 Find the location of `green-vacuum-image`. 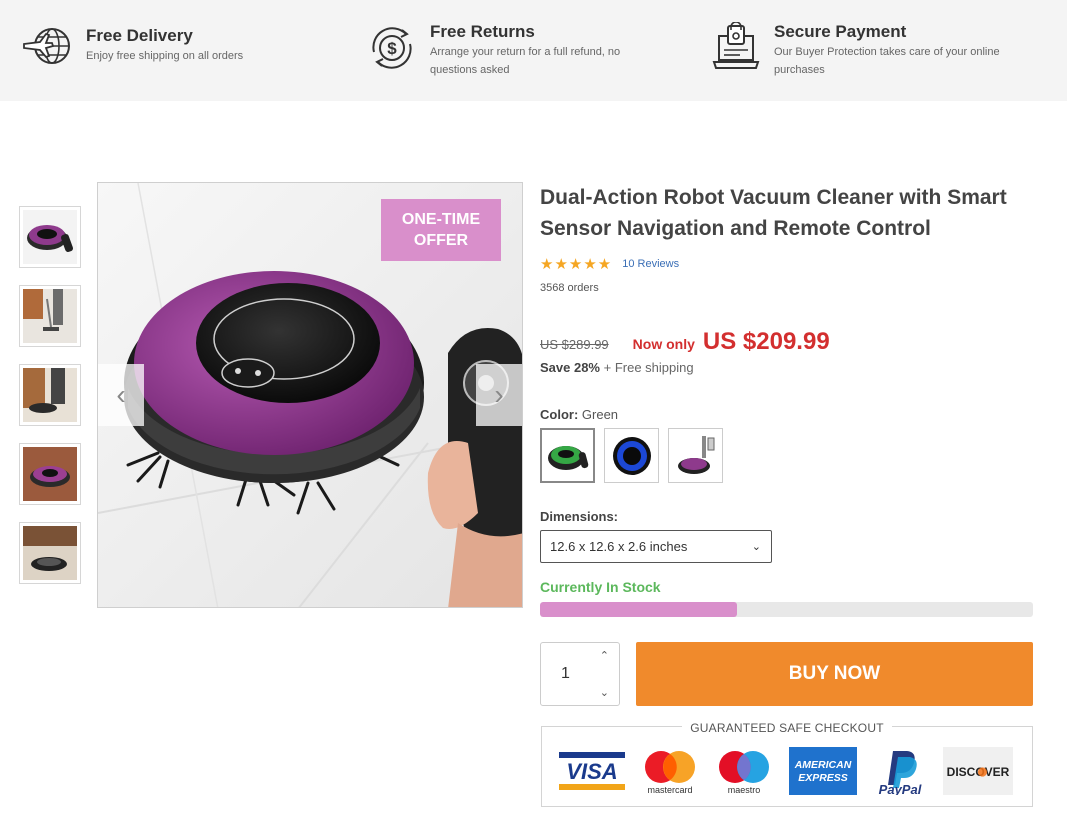

green-vacuum-image is located at coordinates (567, 457).